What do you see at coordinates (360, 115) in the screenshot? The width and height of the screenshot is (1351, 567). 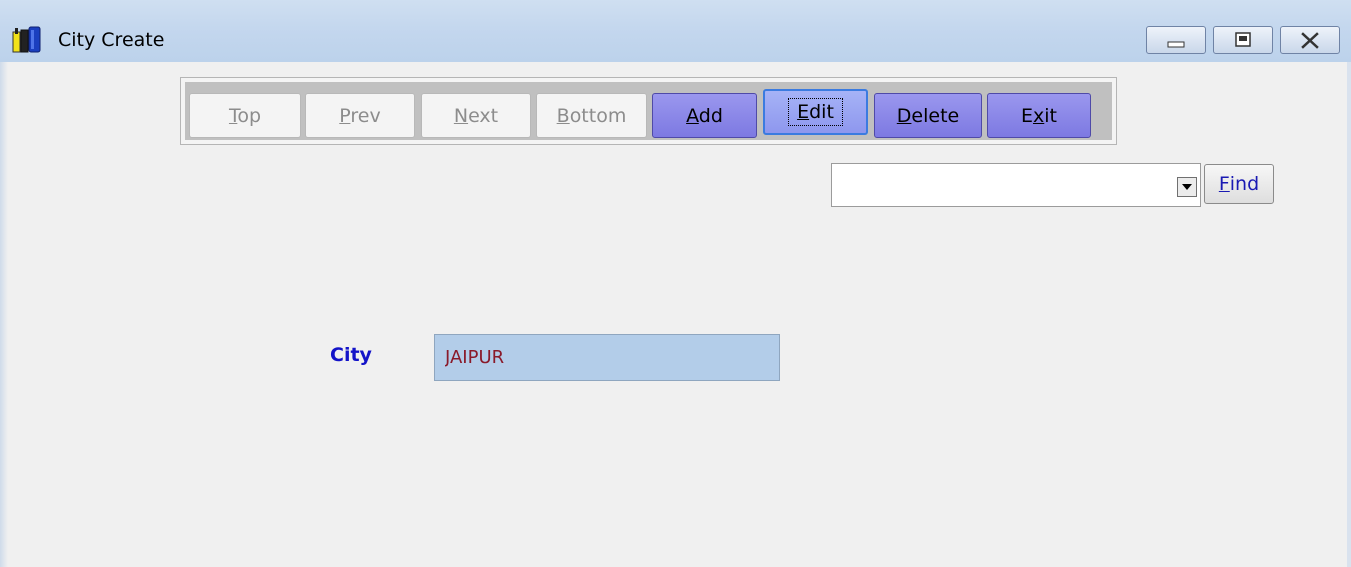 I see `prev-button: Prev` at bounding box center [360, 115].